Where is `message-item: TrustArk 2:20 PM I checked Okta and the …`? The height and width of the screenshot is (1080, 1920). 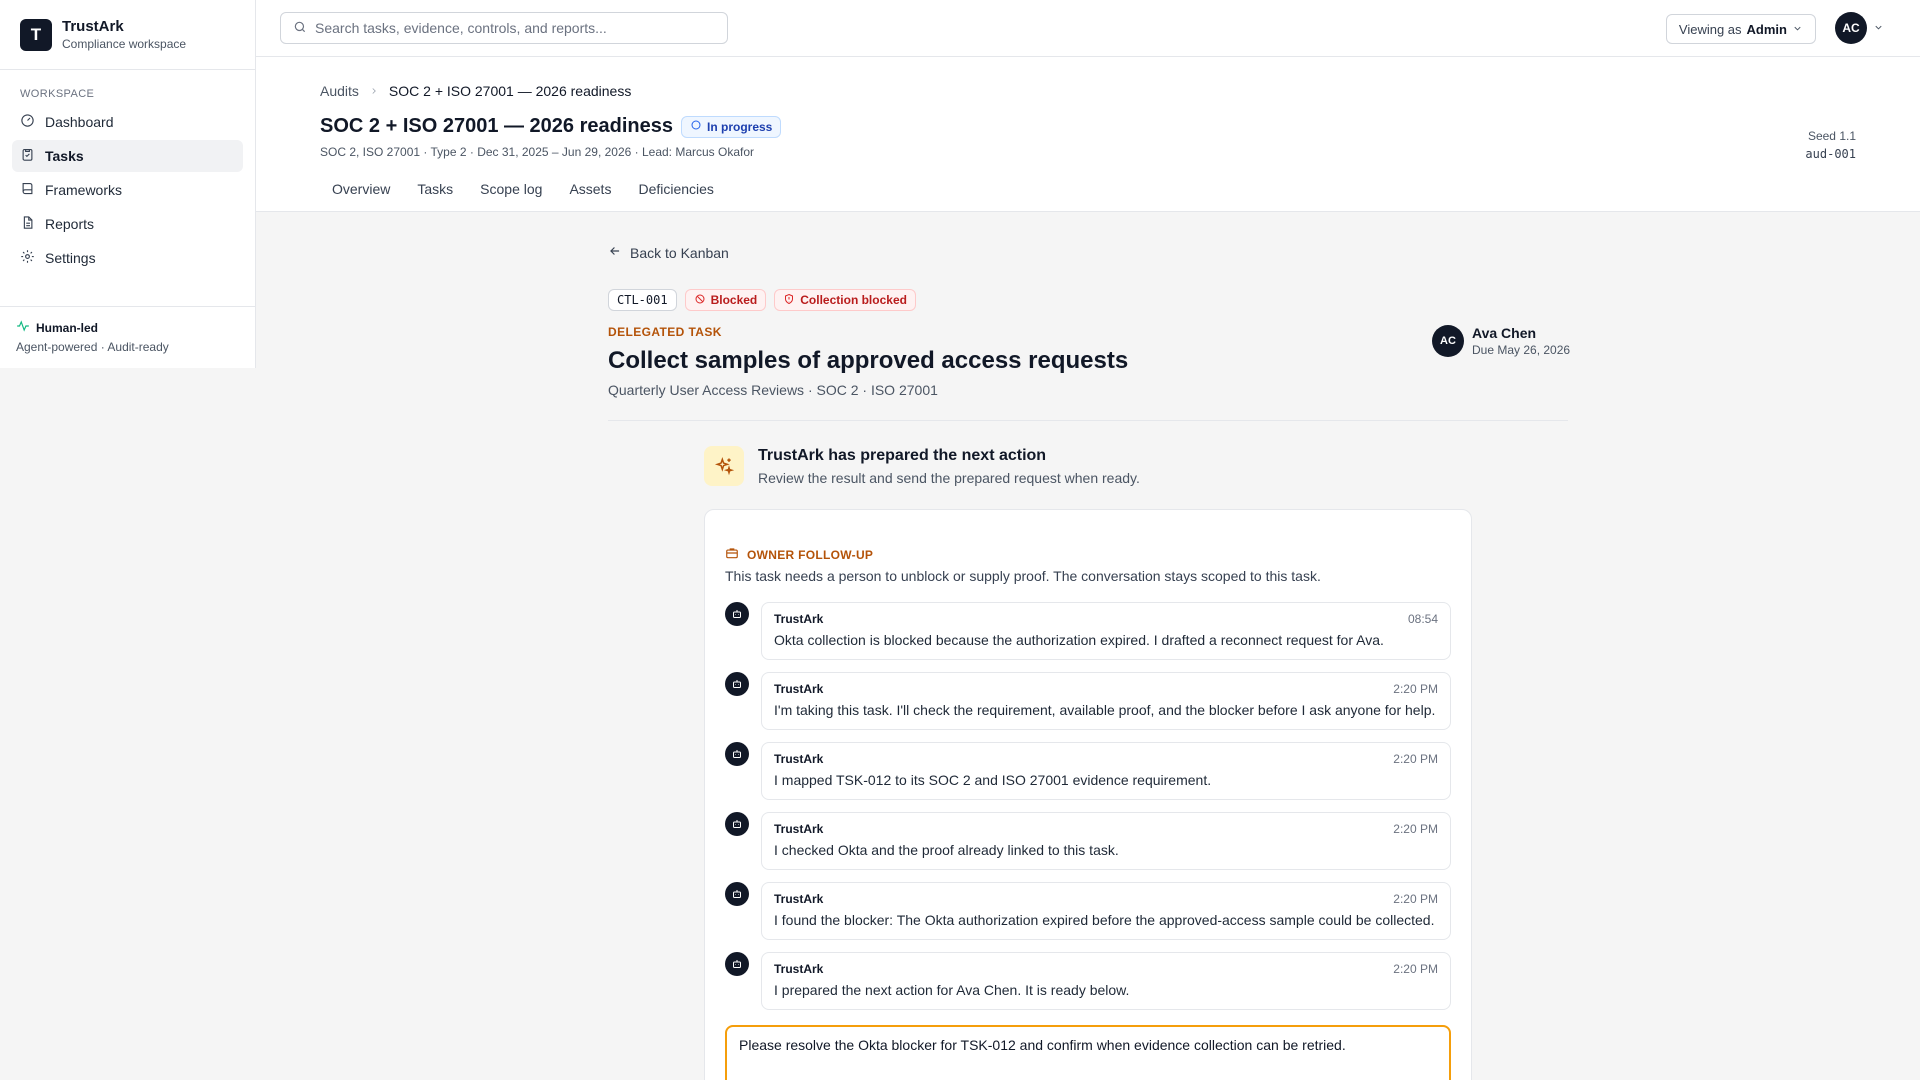 message-item: TrustArk 2:20 PM I checked Okta and the … is located at coordinates (1088, 841).